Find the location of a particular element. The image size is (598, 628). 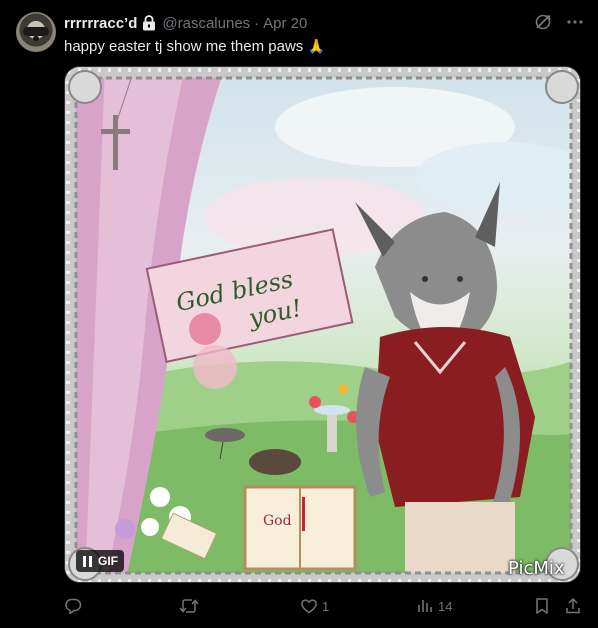

pray-emoji: 🙏 is located at coordinates (316, 46).